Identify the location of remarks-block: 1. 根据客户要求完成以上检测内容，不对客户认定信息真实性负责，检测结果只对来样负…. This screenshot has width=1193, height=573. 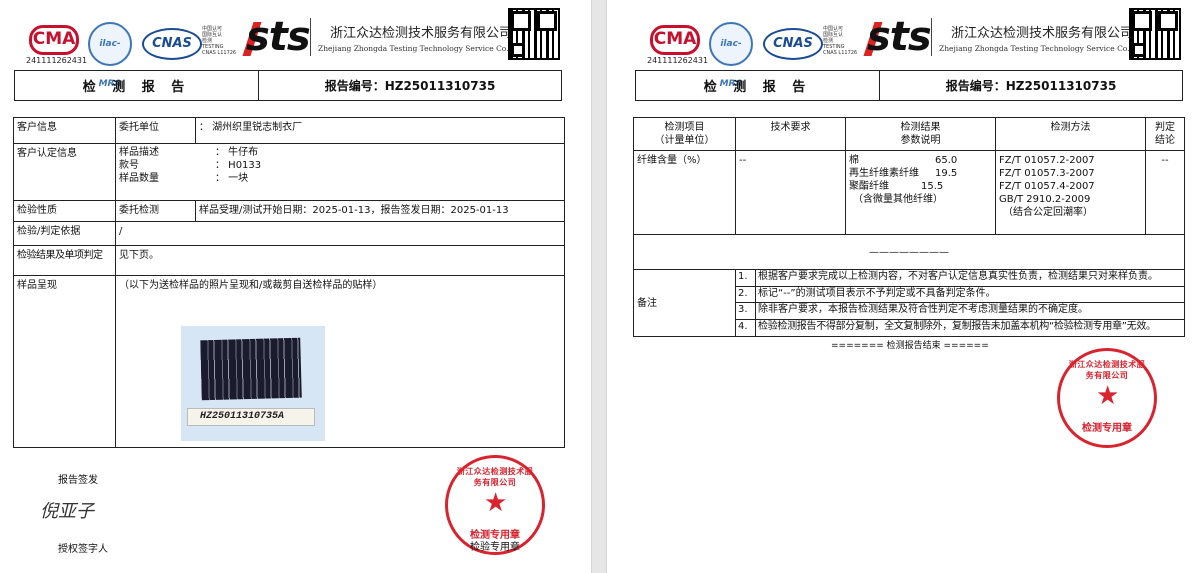
(960, 303).